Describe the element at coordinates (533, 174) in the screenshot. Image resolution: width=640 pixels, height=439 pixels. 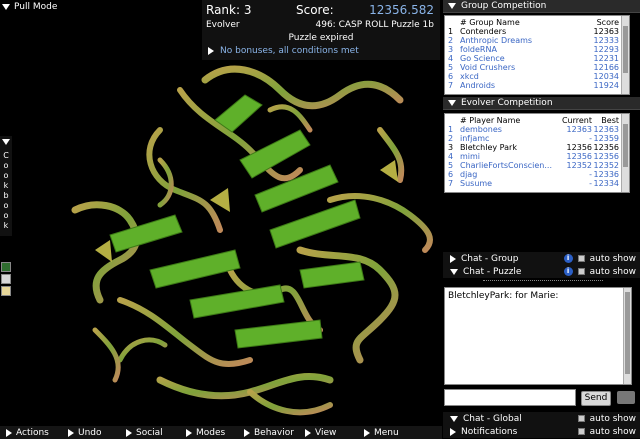
I see `table-row: 6 djag -12336` at that location.